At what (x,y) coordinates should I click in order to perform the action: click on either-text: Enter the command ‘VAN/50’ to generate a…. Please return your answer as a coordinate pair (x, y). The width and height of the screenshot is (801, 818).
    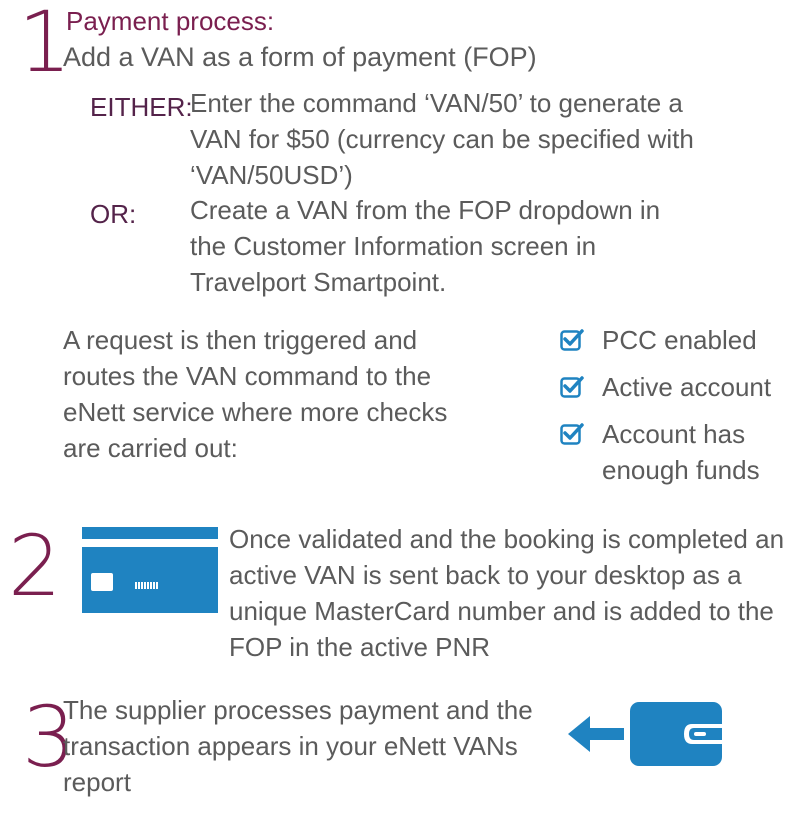
    Looking at the image, I should click on (442, 139).